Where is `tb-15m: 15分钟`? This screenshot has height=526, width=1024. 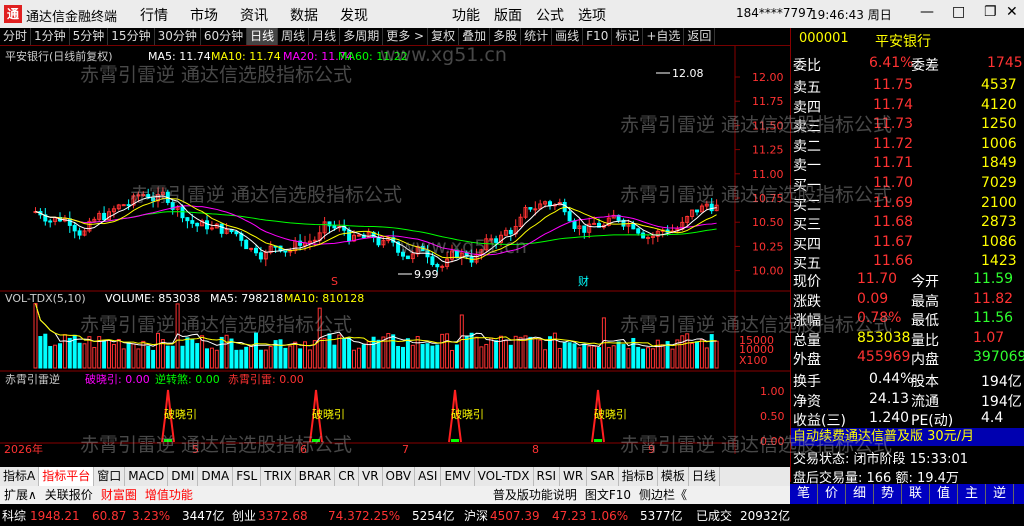
tb-15m: 15分钟 is located at coordinates (131, 36).